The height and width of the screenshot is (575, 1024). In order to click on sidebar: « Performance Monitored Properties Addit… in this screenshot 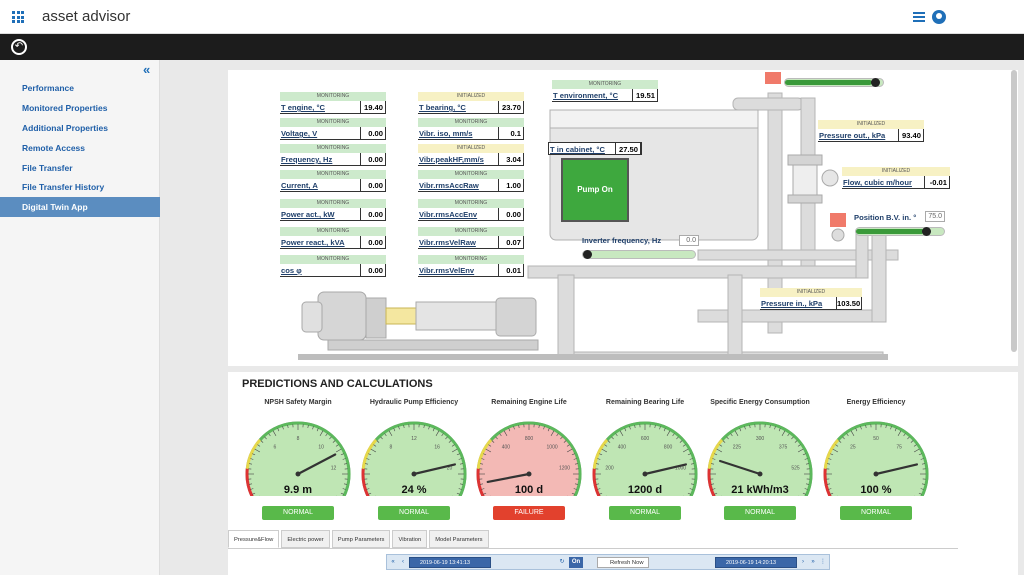, I will do `click(80, 317)`.